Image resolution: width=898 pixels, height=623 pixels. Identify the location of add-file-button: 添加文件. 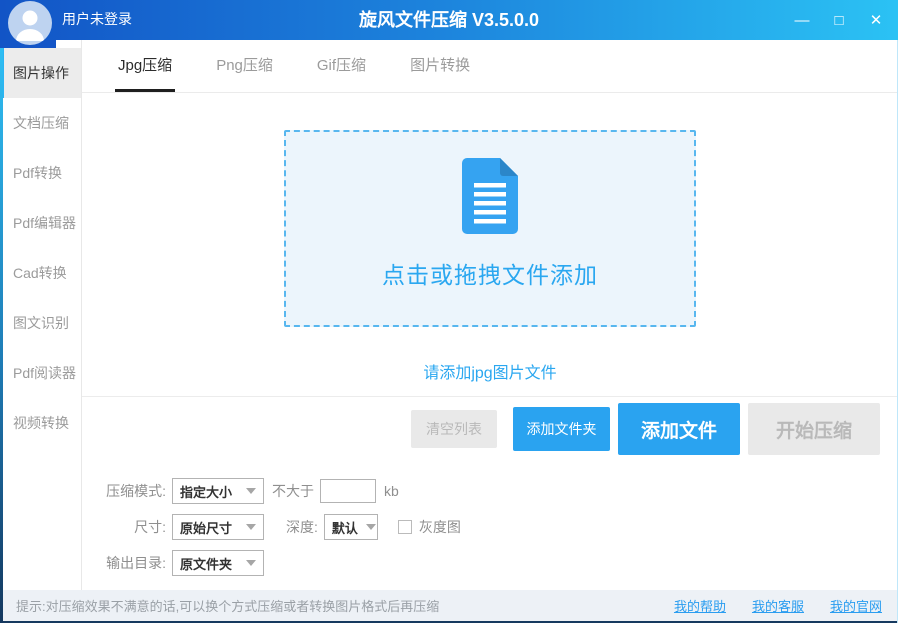
(679, 429).